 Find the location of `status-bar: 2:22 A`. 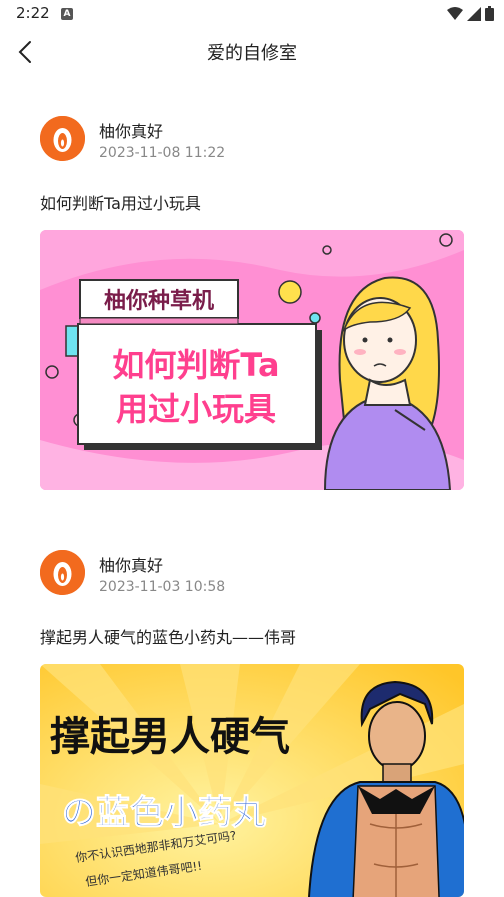

status-bar: 2:22 A is located at coordinates (252, 14).